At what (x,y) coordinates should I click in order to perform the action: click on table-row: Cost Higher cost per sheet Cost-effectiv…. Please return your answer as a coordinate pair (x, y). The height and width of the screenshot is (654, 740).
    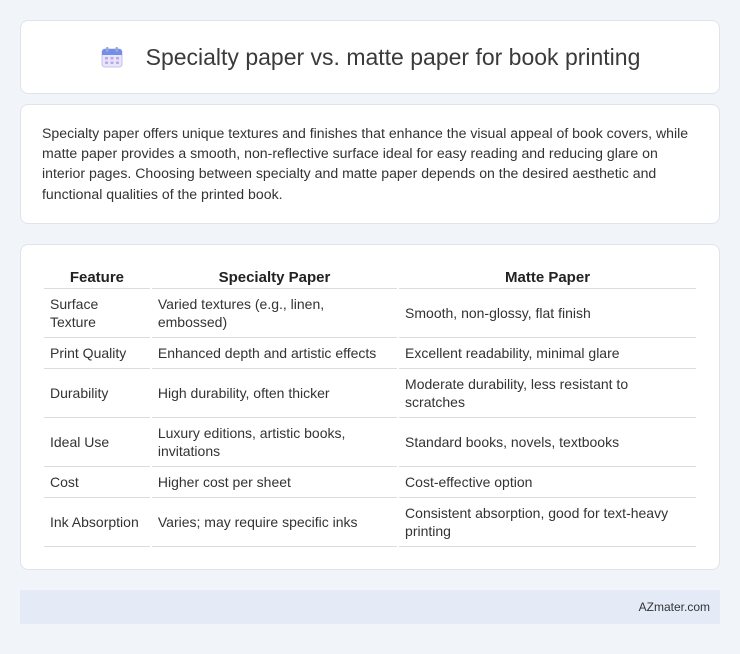
    Looking at the image, I should click on (370, 482).